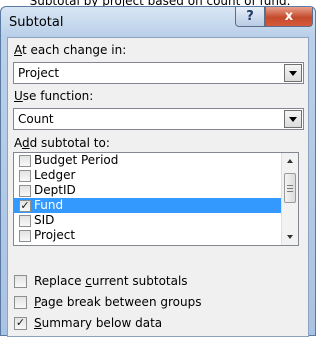 This screenshot has width=320, height=337. Describe the element at coordinates (20, 302) in the screenshot. I see `page-break-checkbox` at that location.